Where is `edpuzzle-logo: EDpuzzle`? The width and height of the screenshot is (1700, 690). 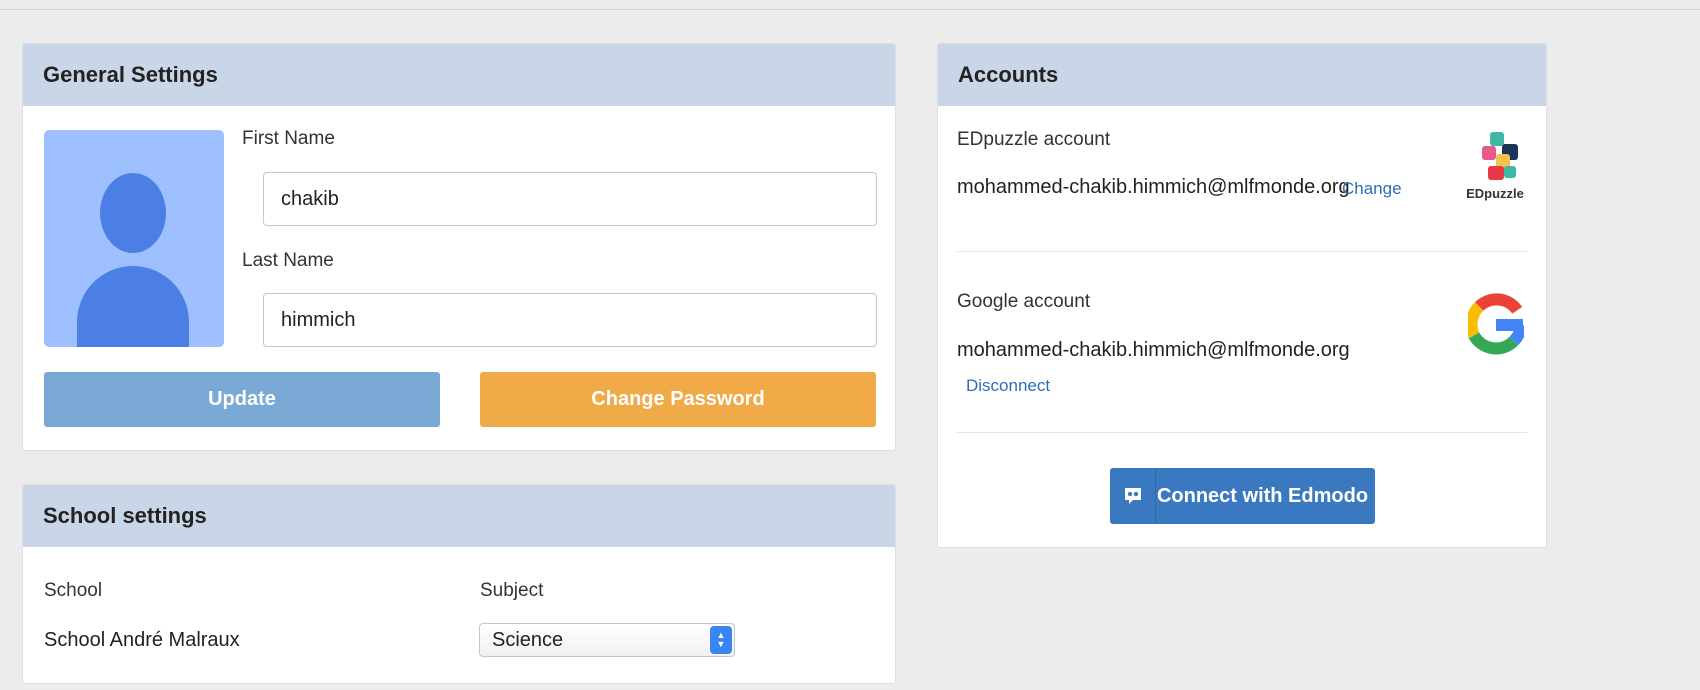
edpuzzle-logo: EDpuzzle is located at coordinates (1495, 166).